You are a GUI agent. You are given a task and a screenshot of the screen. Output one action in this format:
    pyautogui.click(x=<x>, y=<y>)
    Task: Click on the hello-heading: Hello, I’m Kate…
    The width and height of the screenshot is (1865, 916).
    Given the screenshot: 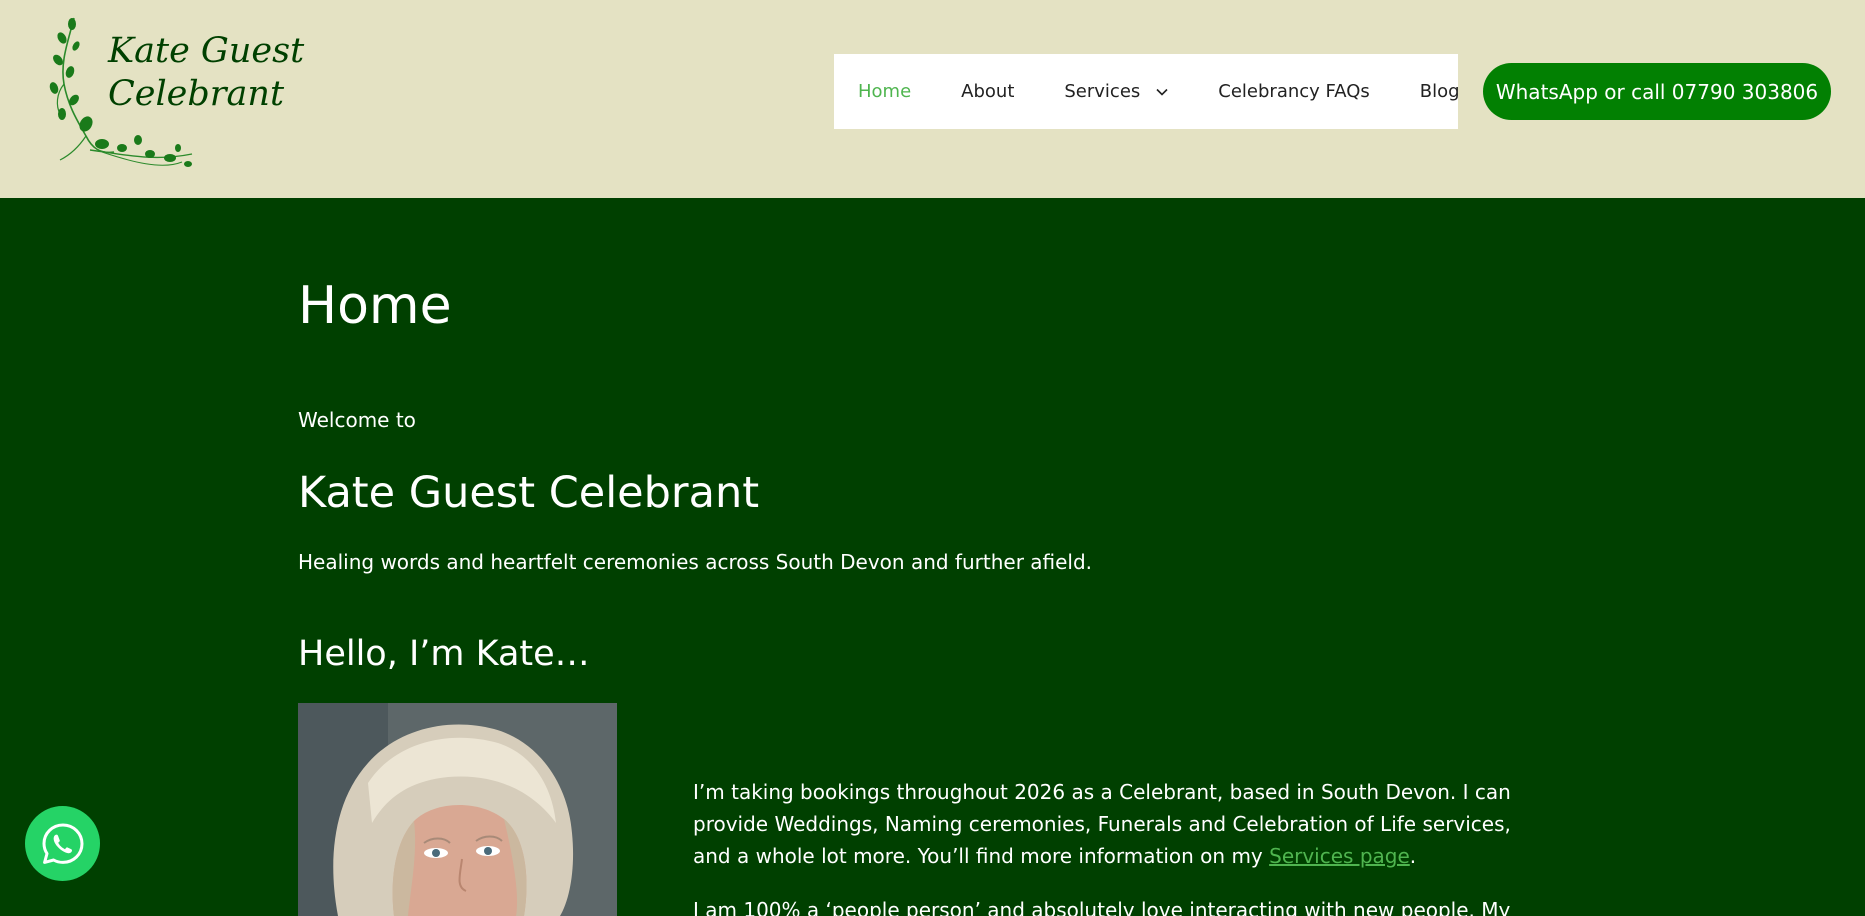 What is the action you would take?
    pyautogui.click(x=444, y=654)
    